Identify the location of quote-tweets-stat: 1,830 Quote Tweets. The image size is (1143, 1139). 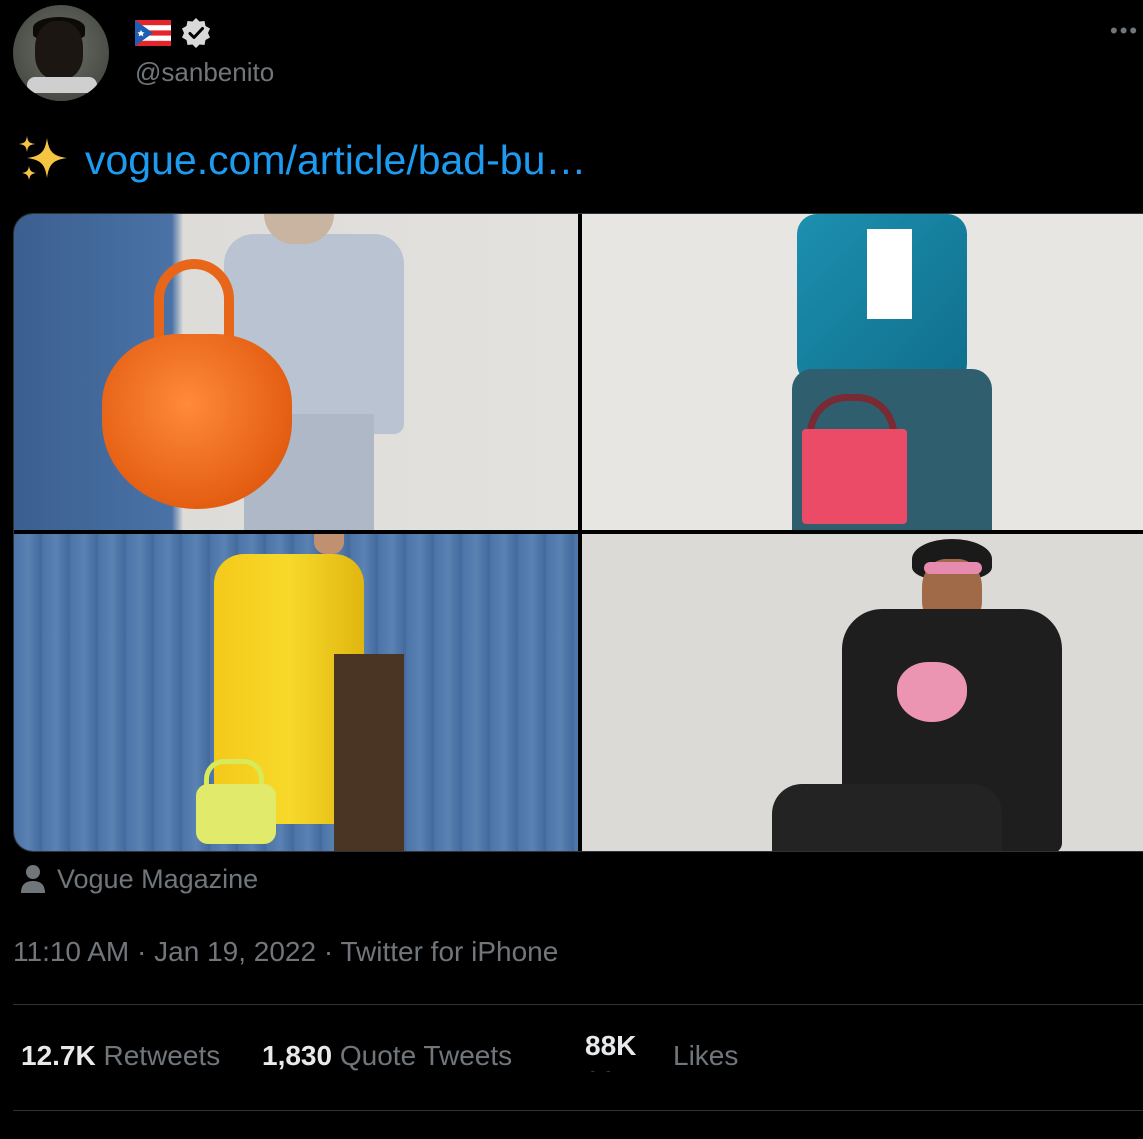
(387, 1056).